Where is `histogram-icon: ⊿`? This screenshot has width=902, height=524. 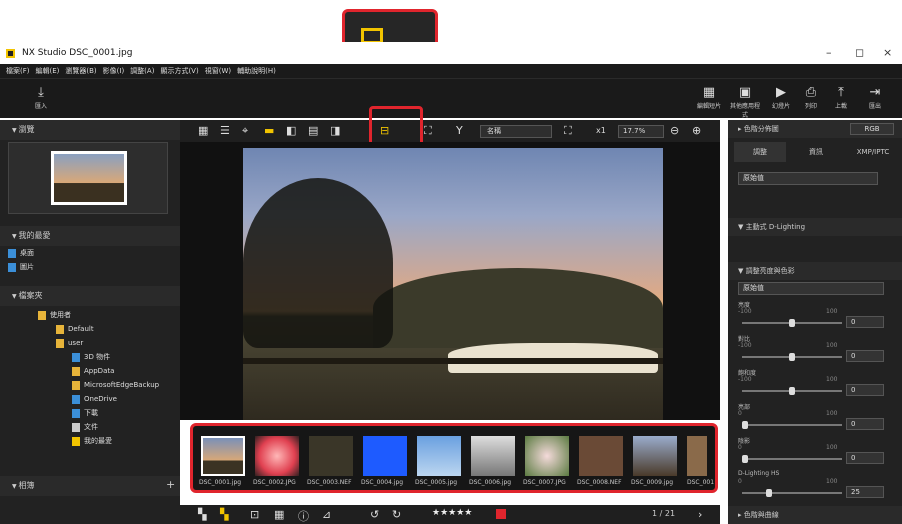
histogram-icon: ⊿ is located at coordinates (326, 514).